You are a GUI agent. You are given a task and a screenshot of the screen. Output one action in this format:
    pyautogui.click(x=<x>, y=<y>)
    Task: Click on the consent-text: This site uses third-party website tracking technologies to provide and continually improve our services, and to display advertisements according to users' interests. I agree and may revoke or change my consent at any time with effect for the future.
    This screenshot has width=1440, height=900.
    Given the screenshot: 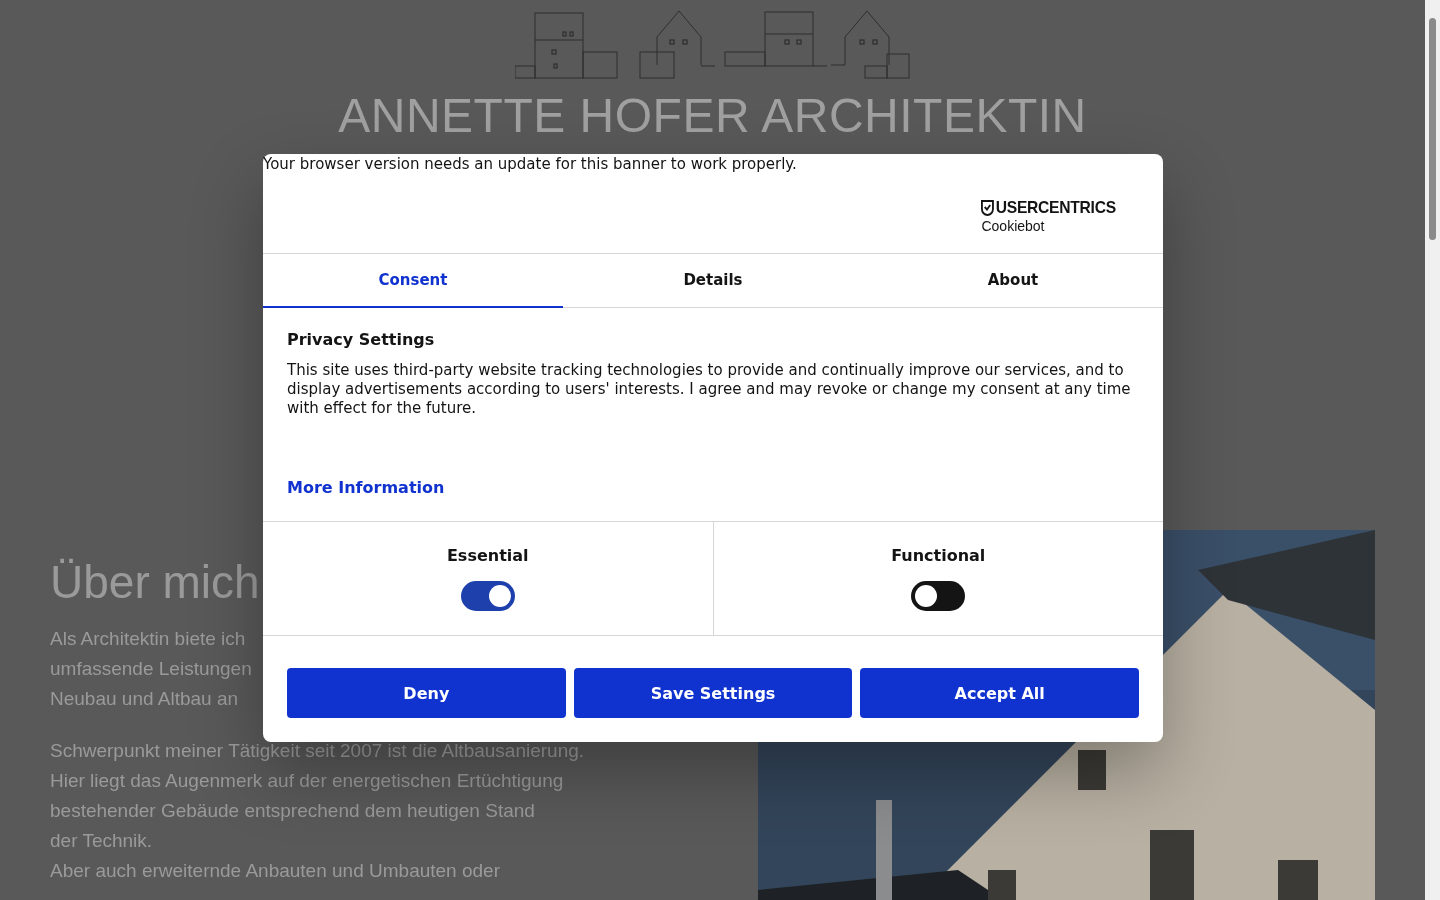 What is the action you would take?
    pyautogui.click(x=709, y=389)
    